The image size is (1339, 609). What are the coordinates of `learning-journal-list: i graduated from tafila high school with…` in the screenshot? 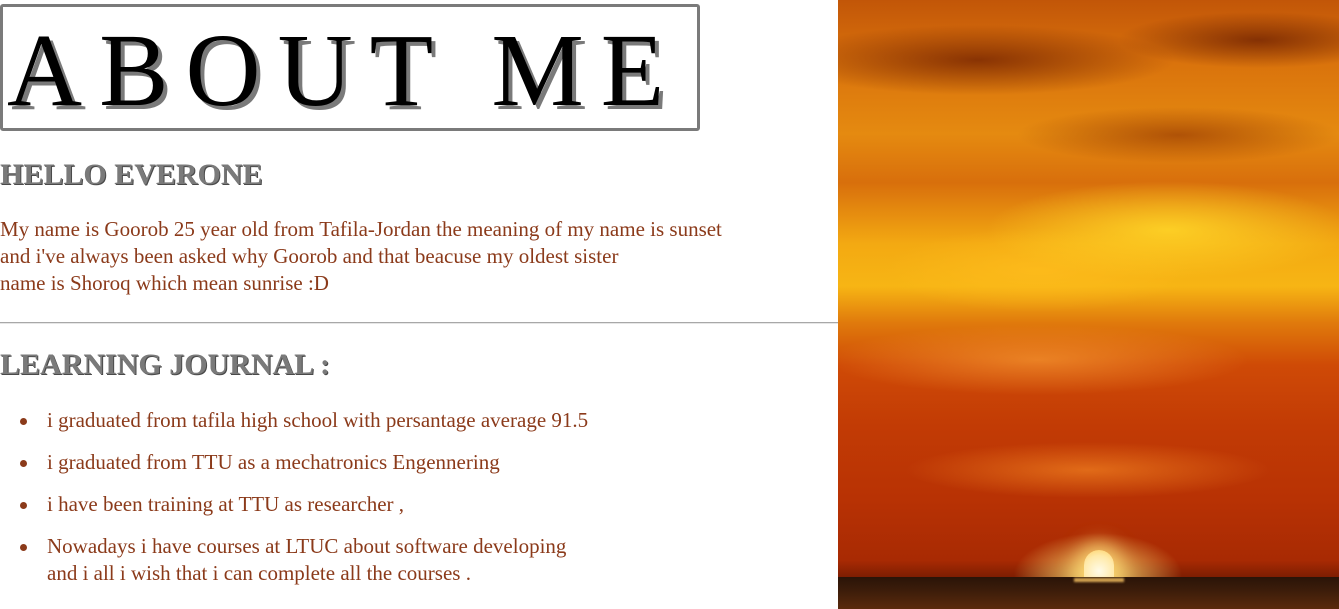 It's located at (294, 504).